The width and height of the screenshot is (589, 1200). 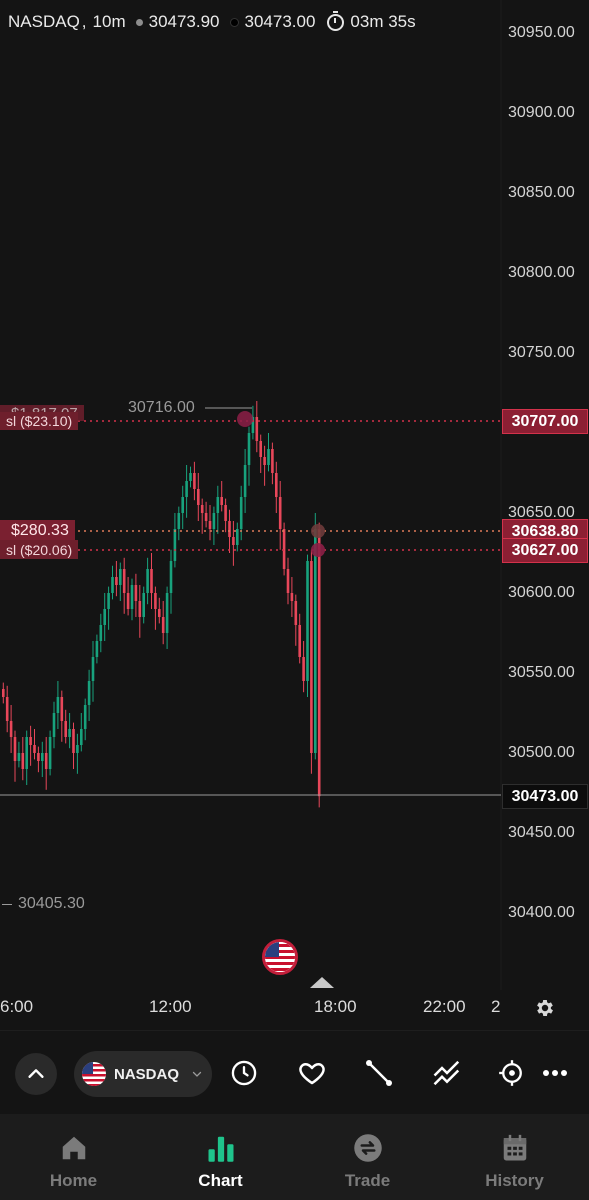 I want to click on scroll-handle-icon, so click(x=322, y=982).